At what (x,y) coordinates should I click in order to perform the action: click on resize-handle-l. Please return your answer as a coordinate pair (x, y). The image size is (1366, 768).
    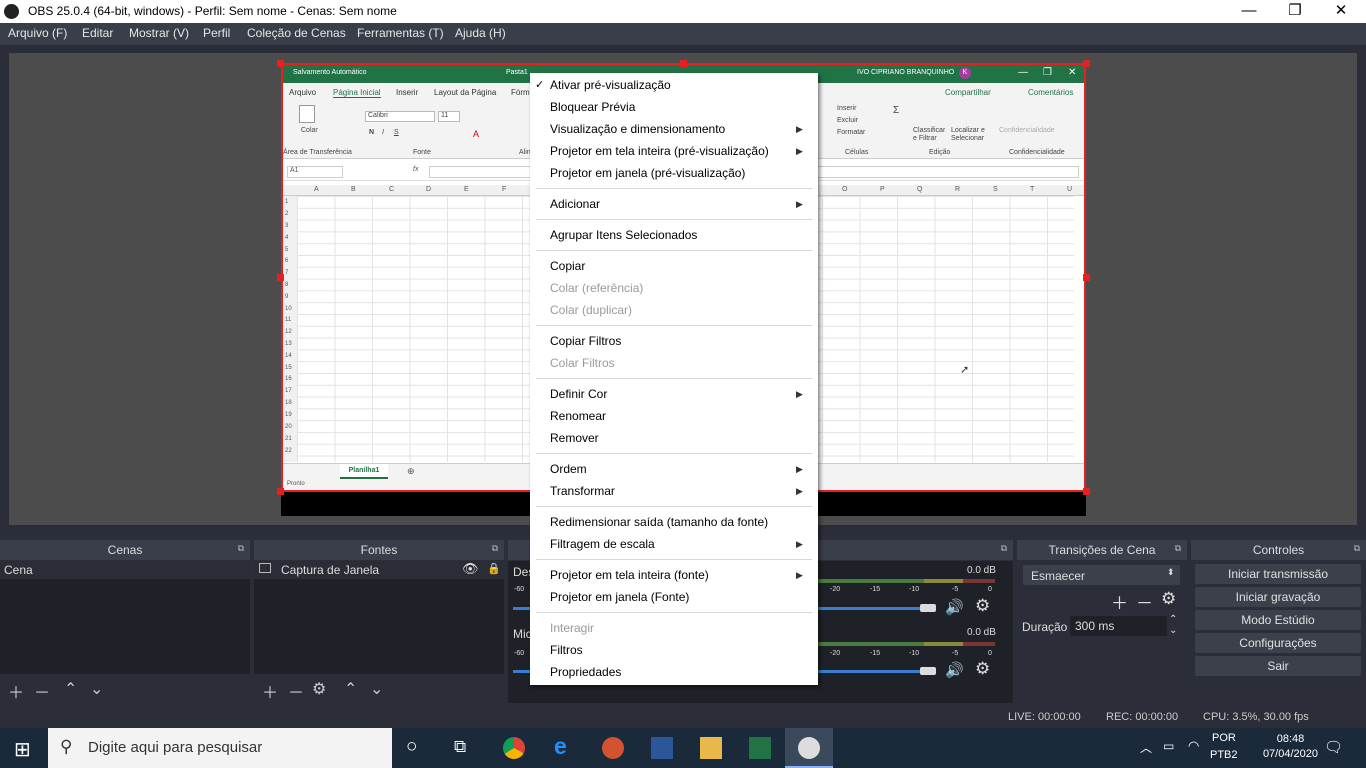
    Looking at the image, I should click on (280, 277).